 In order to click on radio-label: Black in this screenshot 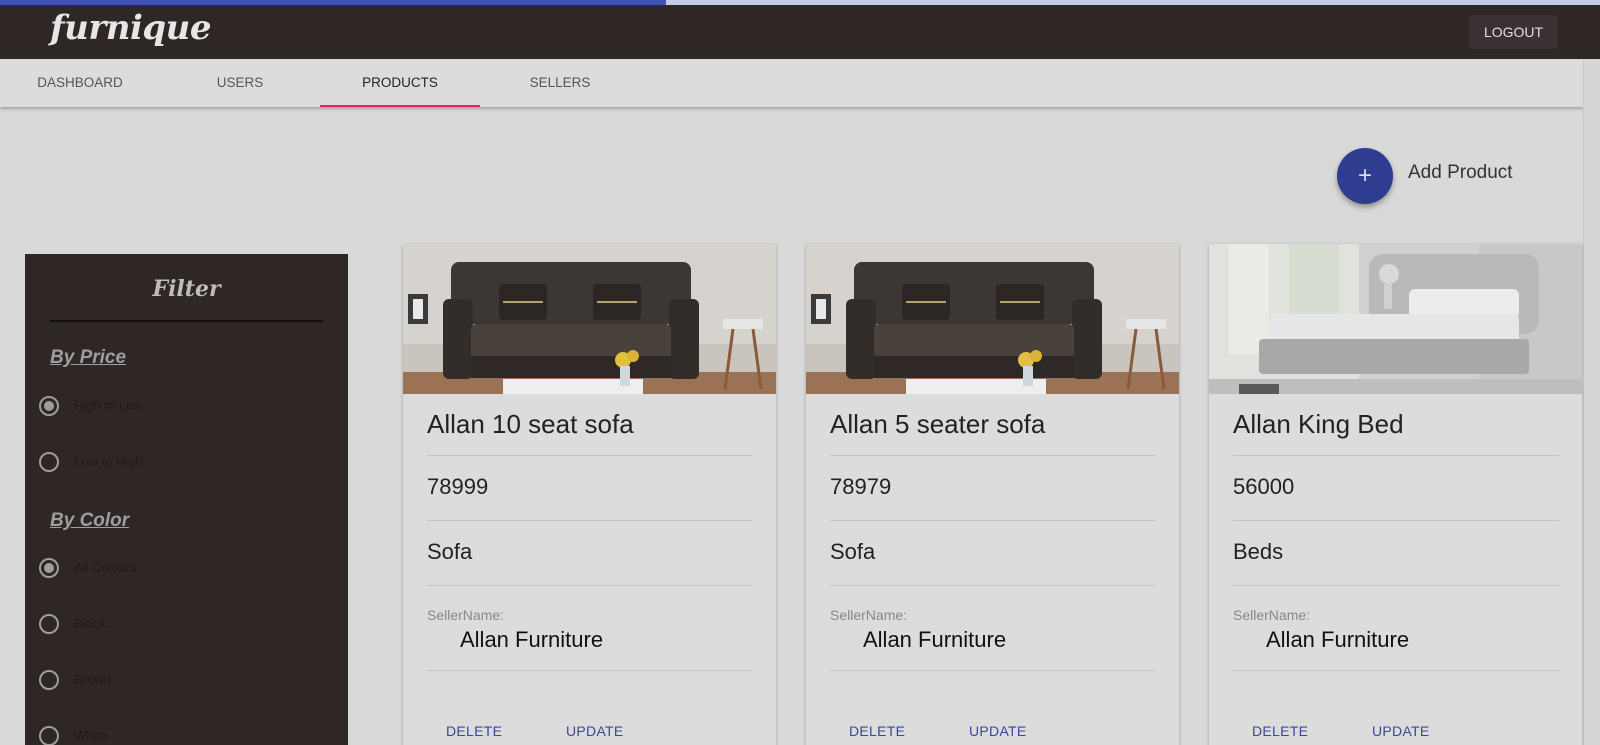, I will do `click(90, 623)`.